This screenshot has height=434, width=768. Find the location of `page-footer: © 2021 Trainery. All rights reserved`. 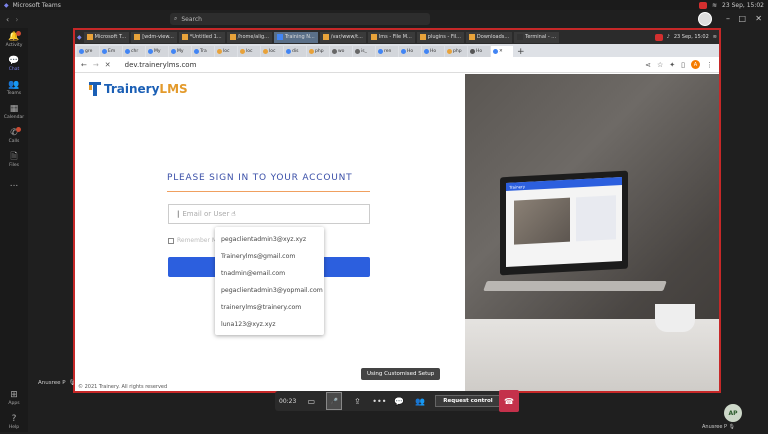

page-footer: © 2021 Trainery. All rights reserved is located at coordinates (123, 387).